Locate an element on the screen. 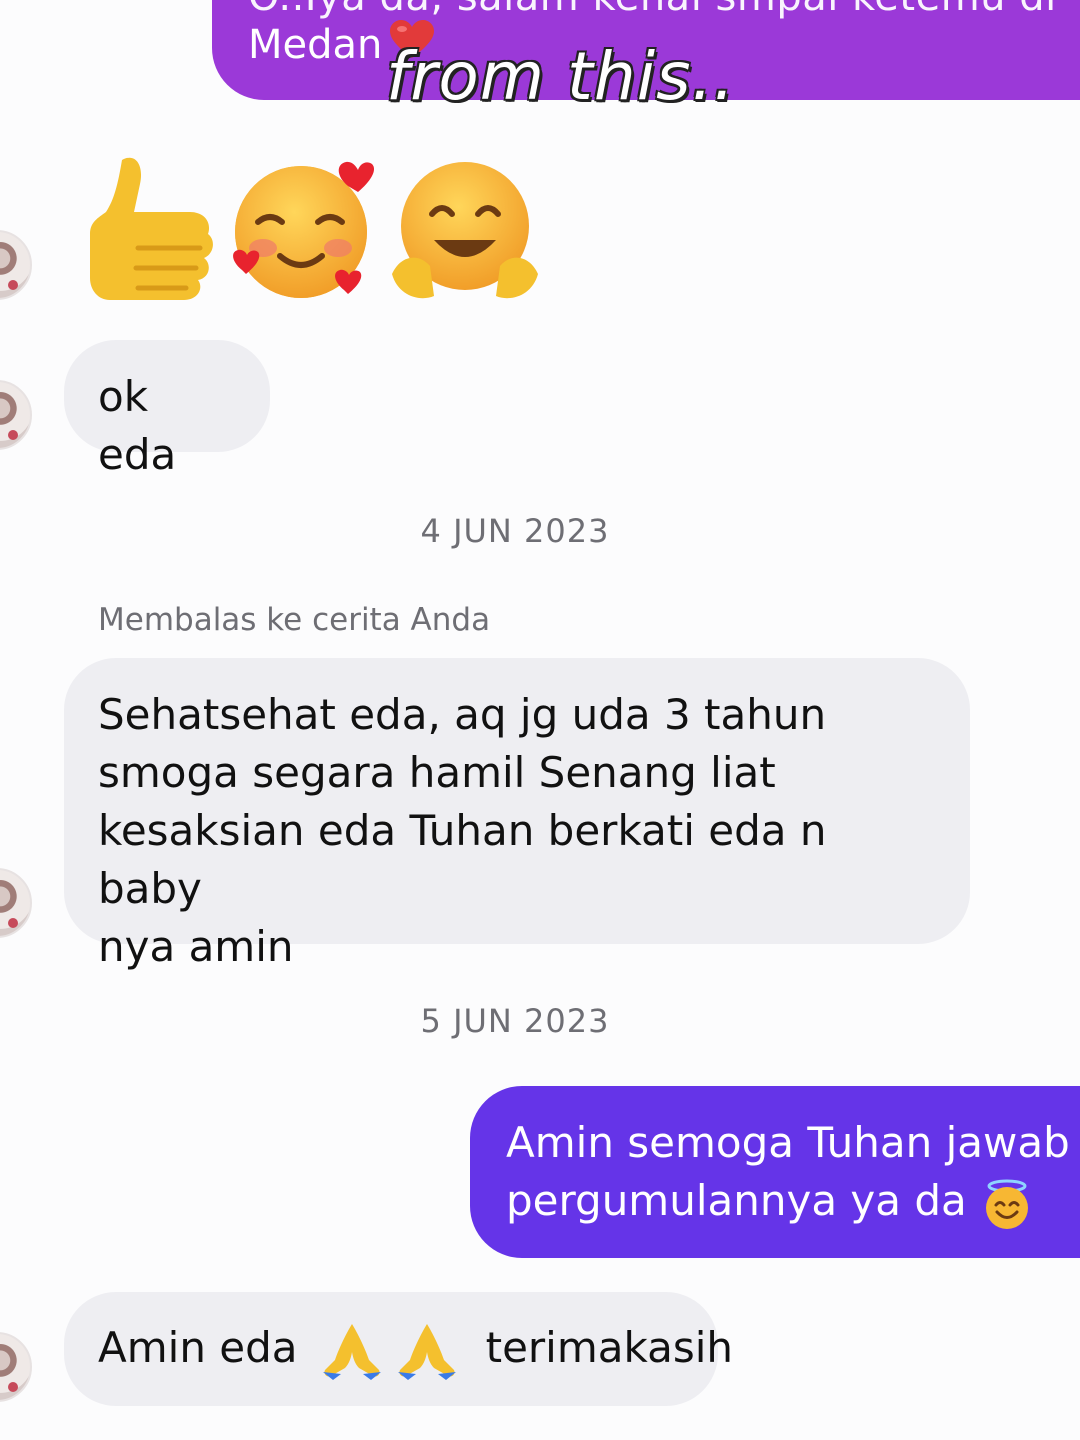  smiling-face-with-hearts-icon is located at coordinates (304, 229).